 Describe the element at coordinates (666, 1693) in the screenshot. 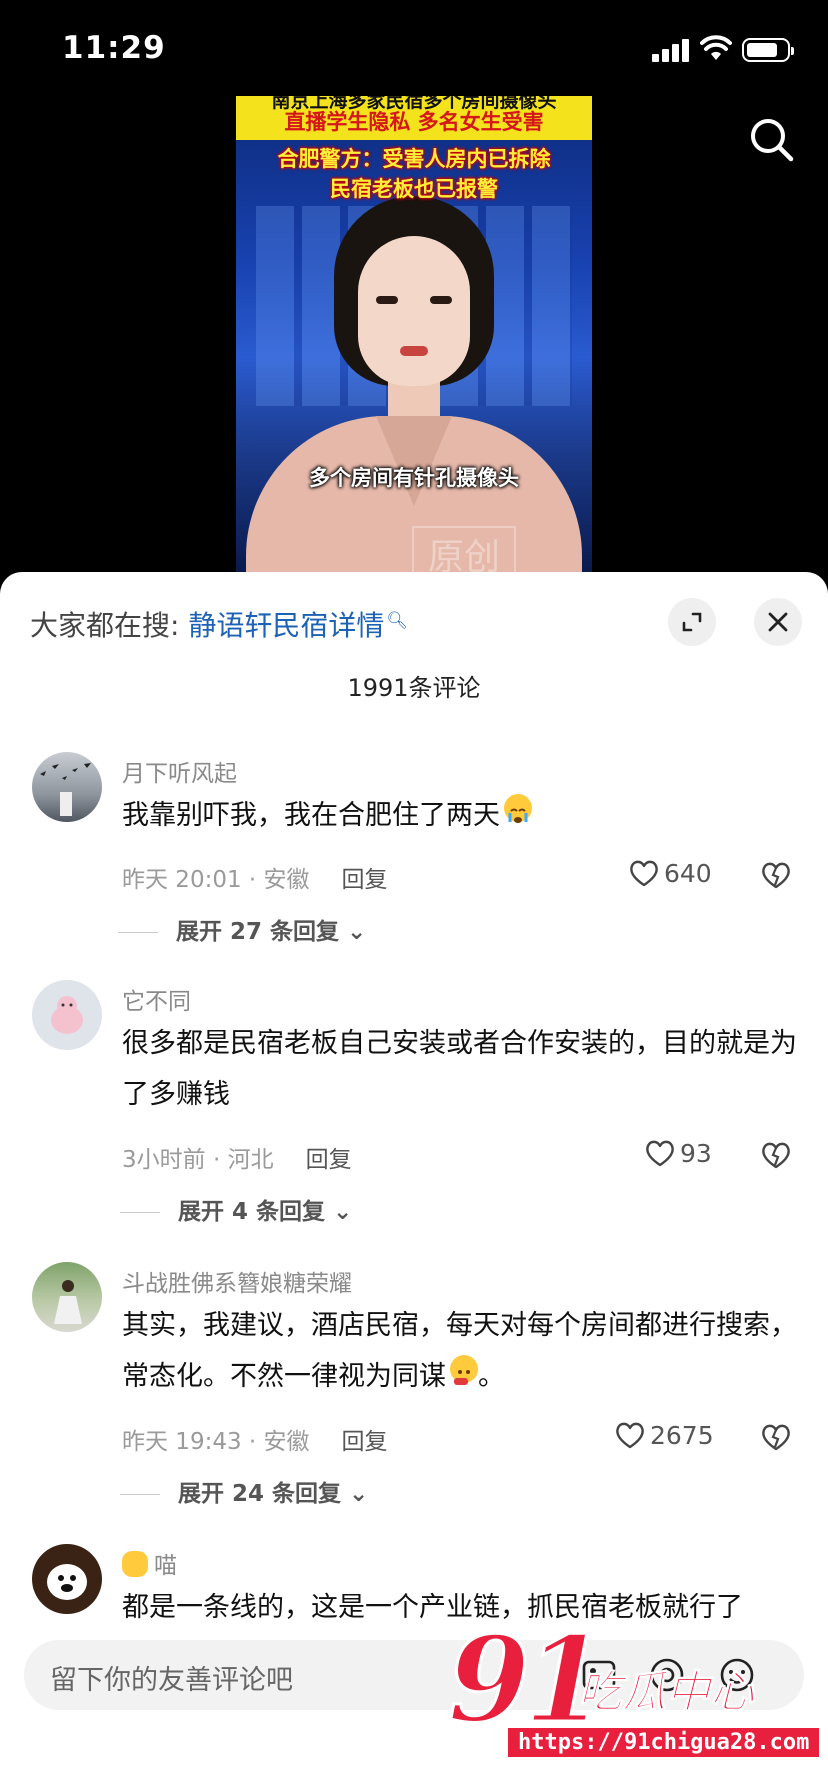

I see `watermark-brand-text: 吃瓜中心` at that location.